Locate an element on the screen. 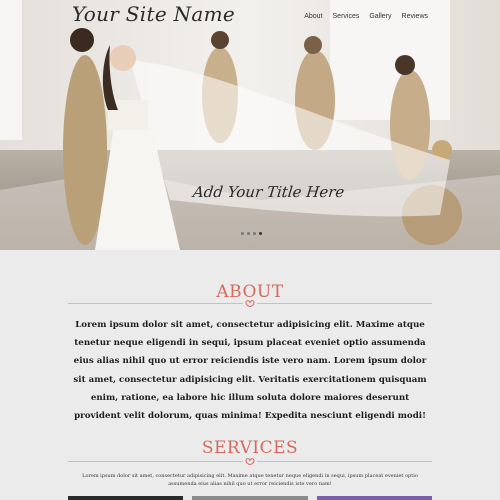 The width and height of the screenshot is (500, 500). services-divider is located at coordinates (250, 461).